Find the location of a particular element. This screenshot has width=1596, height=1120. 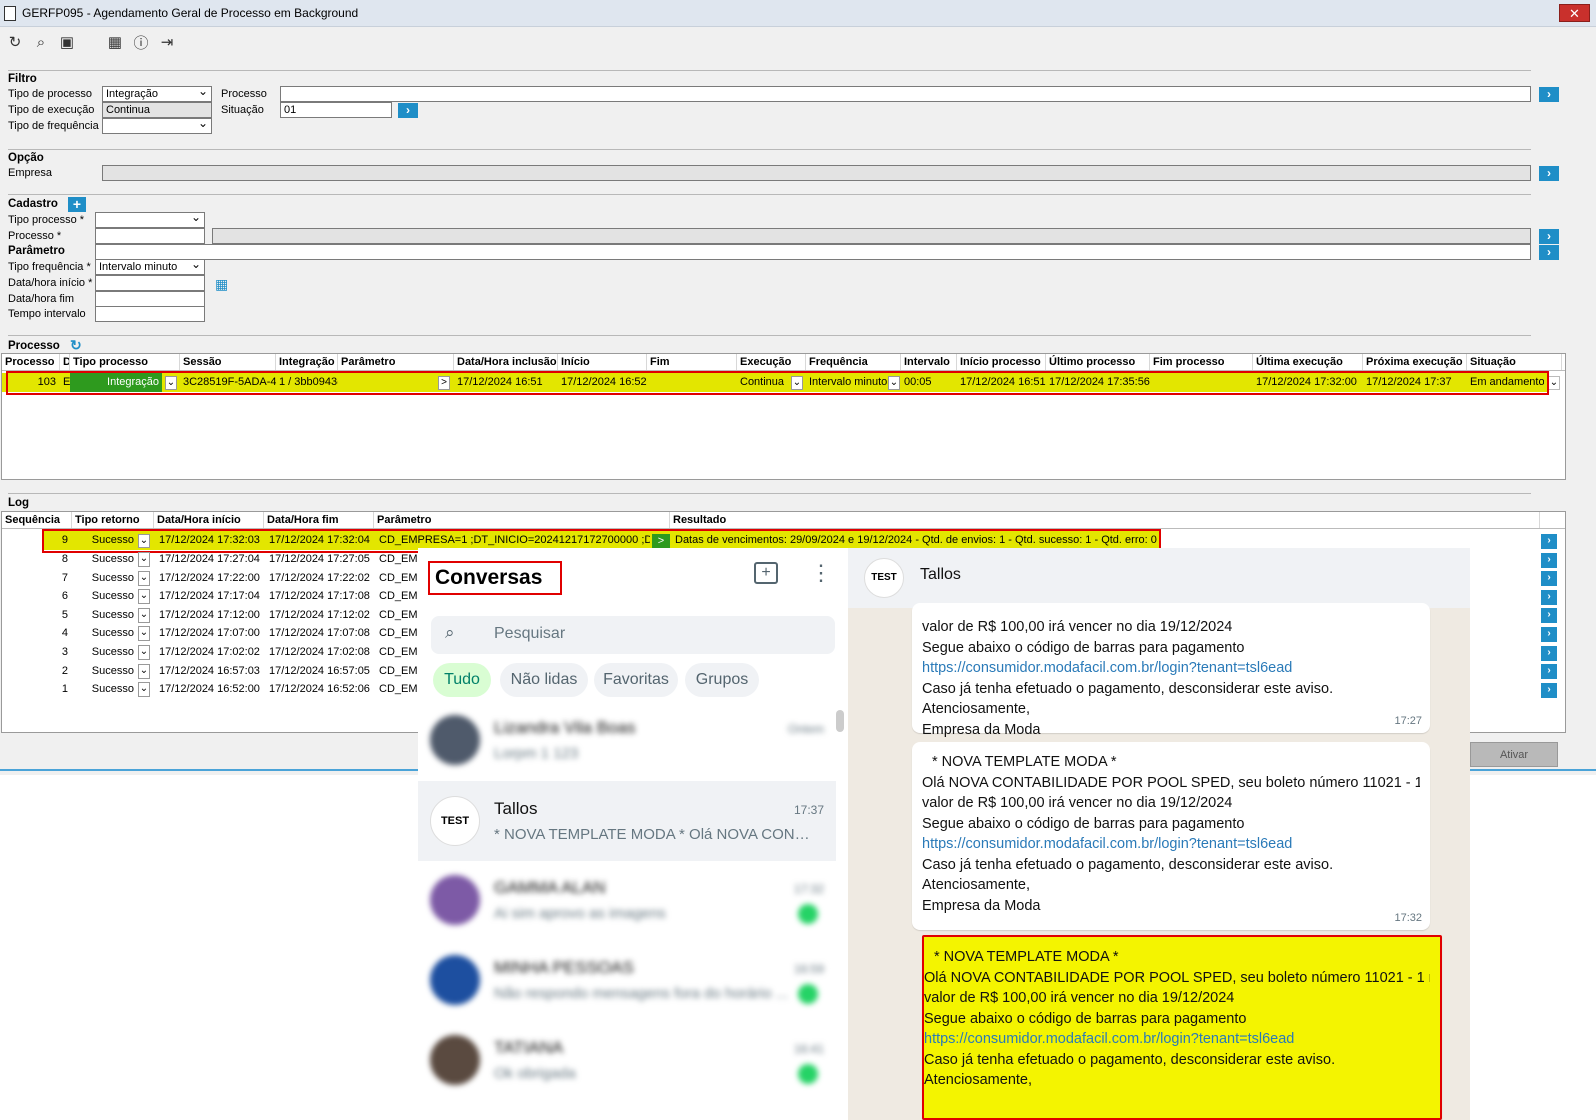

cad-processo-input is located at coordinates (150, 236).